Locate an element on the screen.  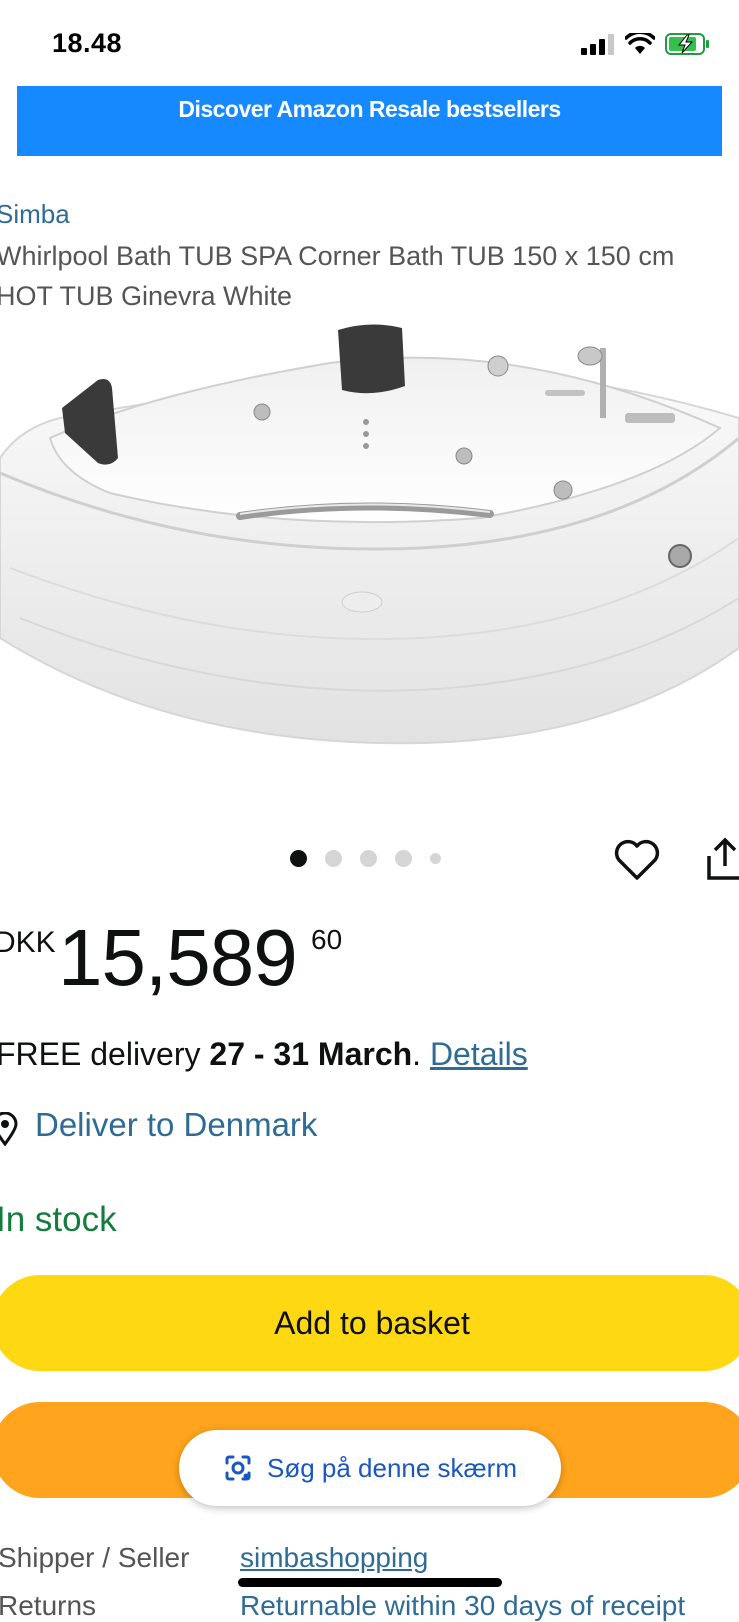
price-fraction: 60 is located at coordinates (327, 939).